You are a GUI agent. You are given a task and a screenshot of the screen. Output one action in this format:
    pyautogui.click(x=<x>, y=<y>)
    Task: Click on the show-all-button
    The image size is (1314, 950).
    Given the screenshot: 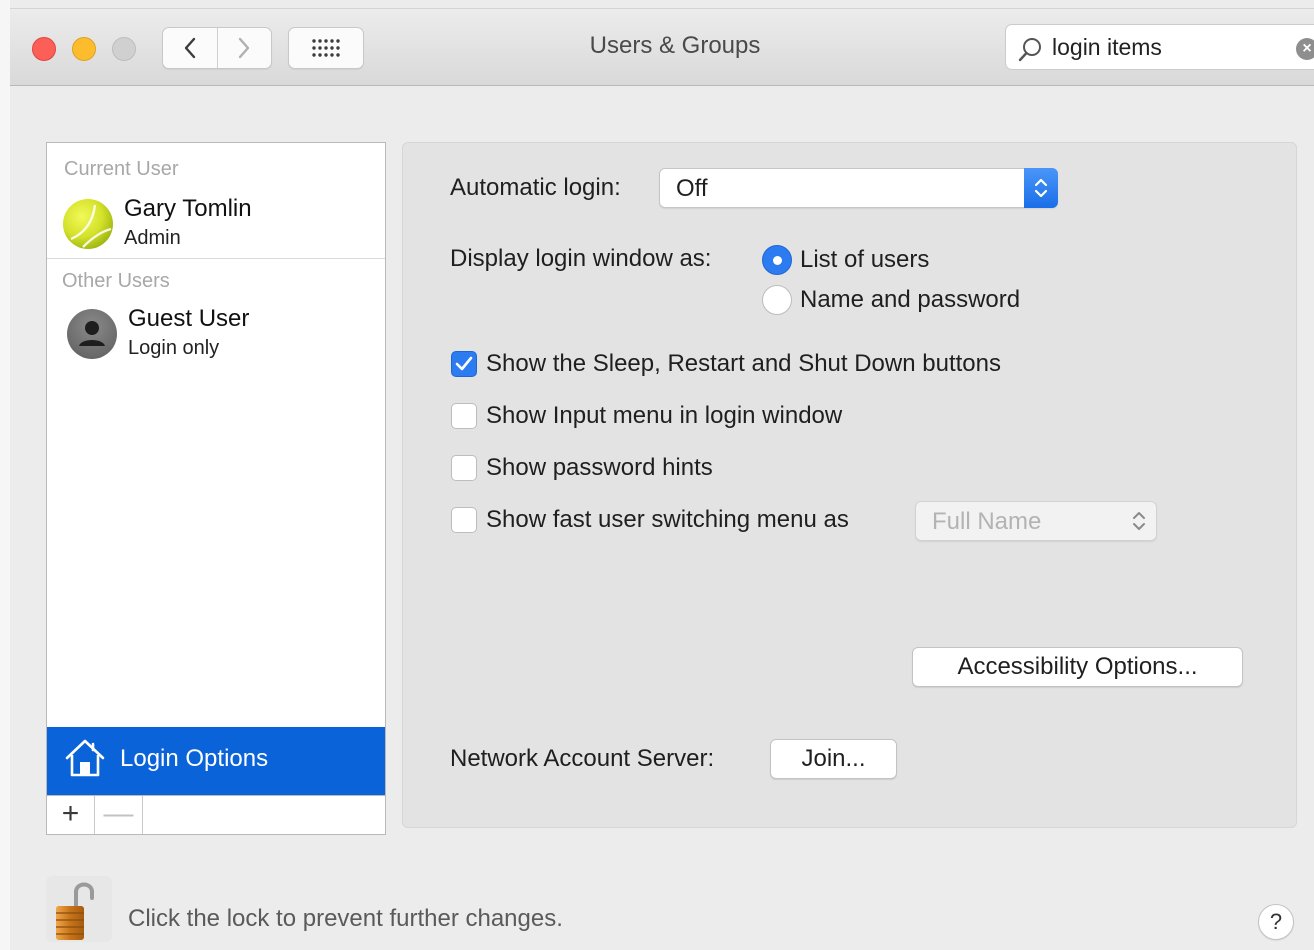 What is the action you would take?
    pyautogui.click(x=326, y=48)
    